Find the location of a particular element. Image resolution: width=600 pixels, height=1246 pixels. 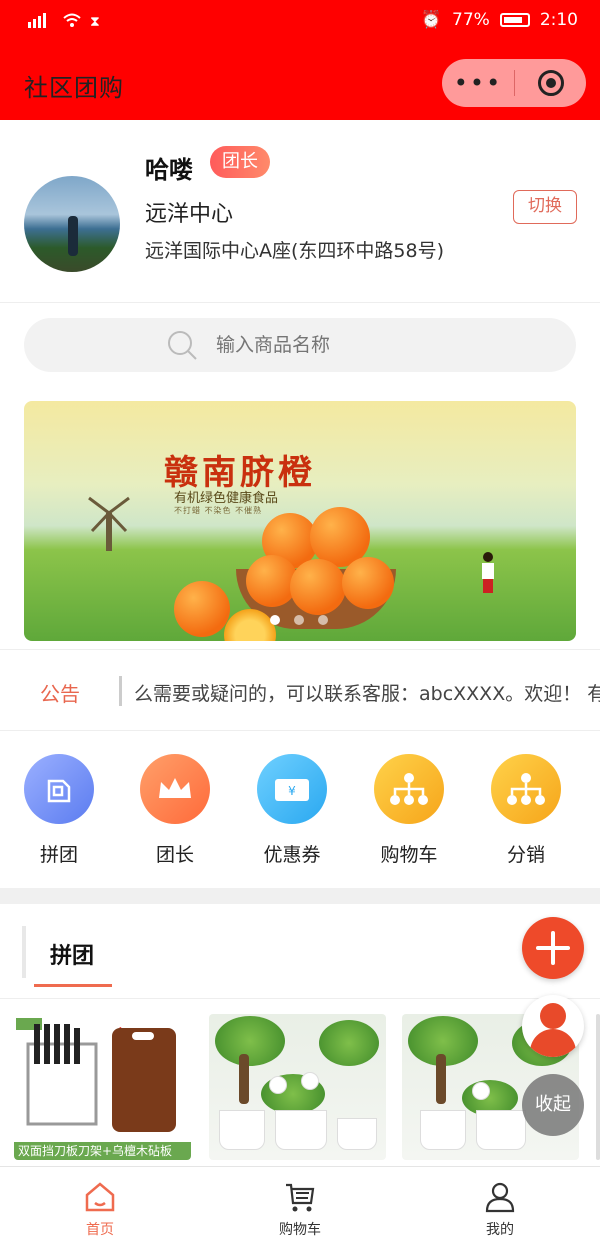

battery-icon is located at coordinates (514, 20).